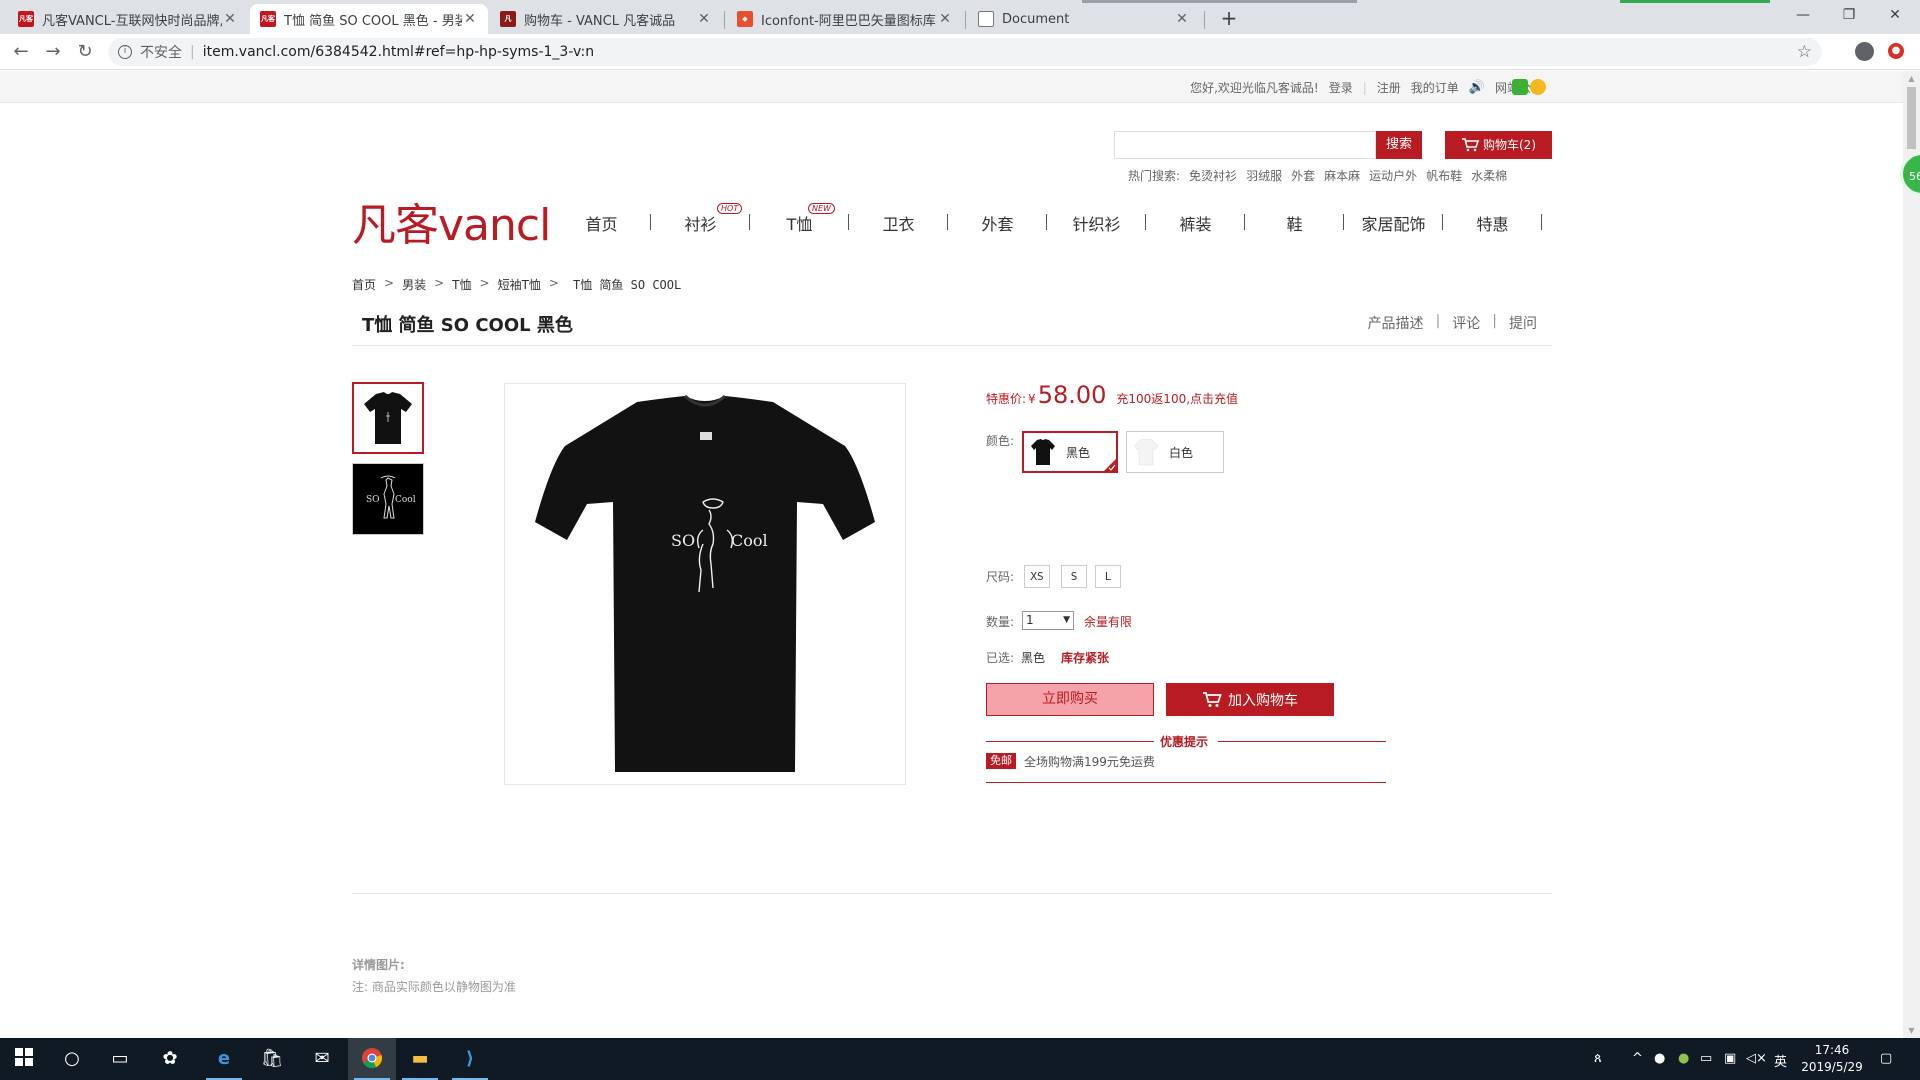  I want to click on scroll-up-icon: ▲, so click(1911, 78).